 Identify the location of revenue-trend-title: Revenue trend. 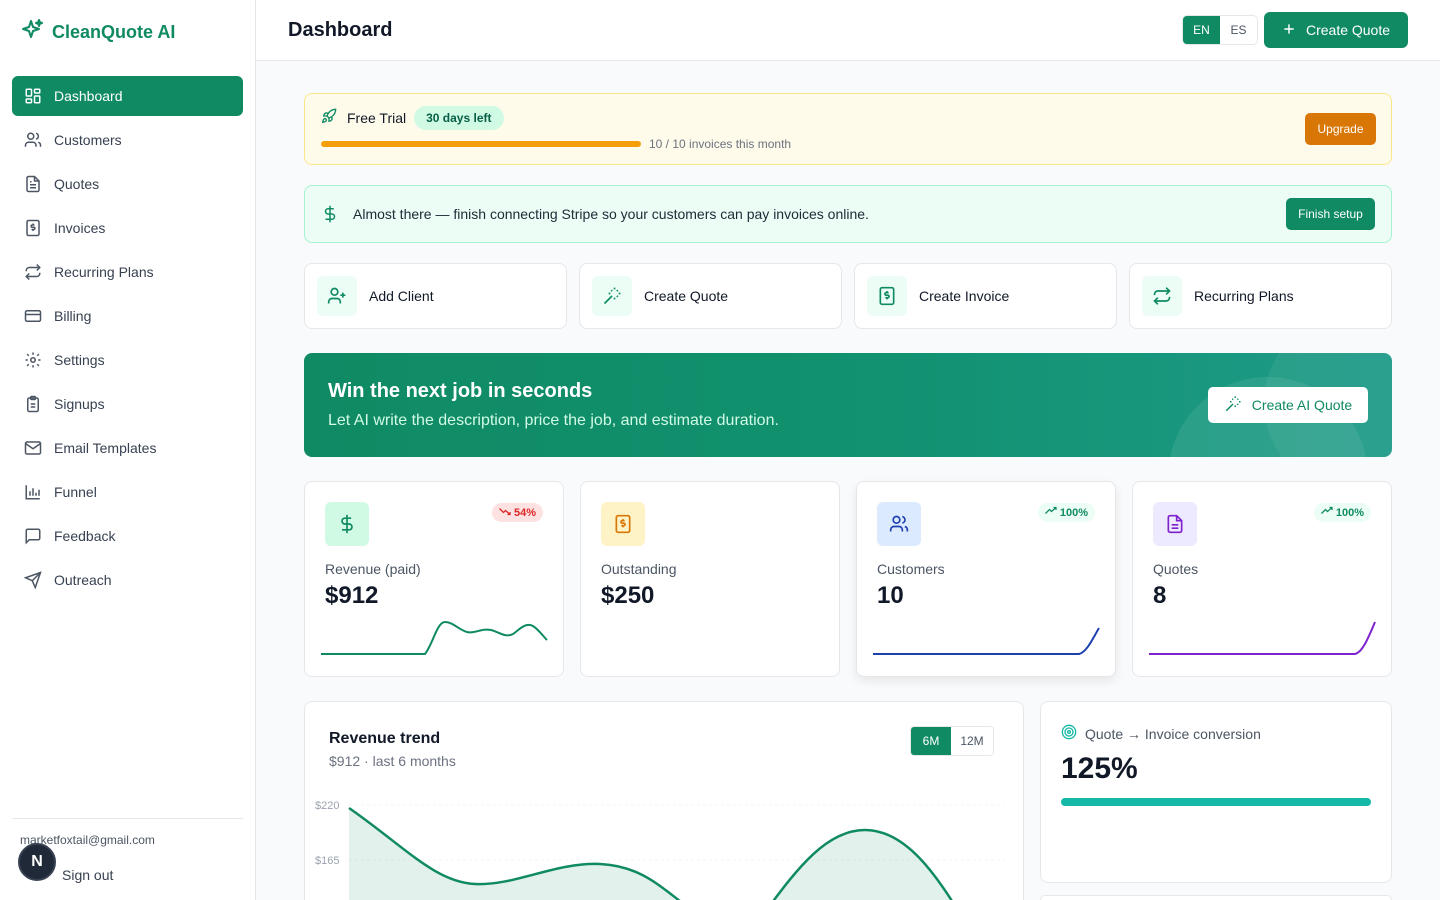
(385, 738).